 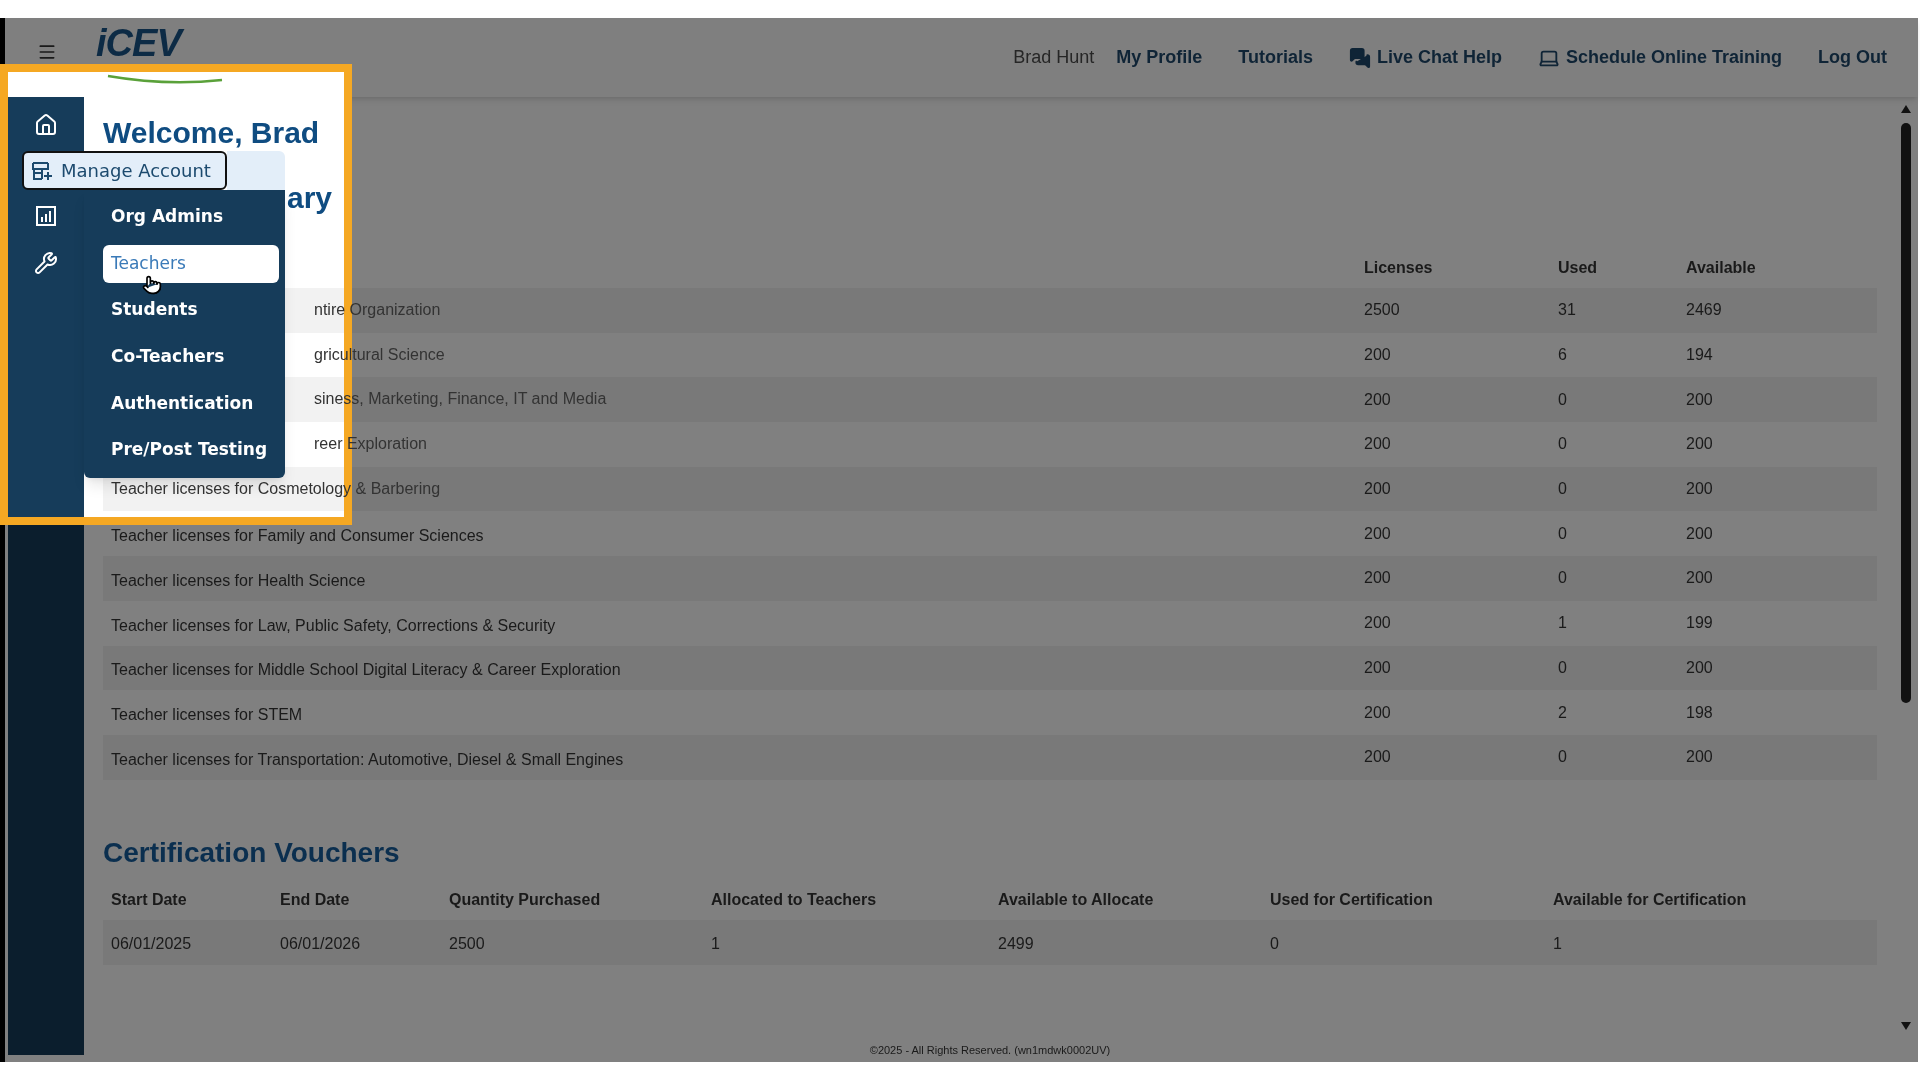 I want to click on table-cell-text: 194, so click(x=1699, y=355).